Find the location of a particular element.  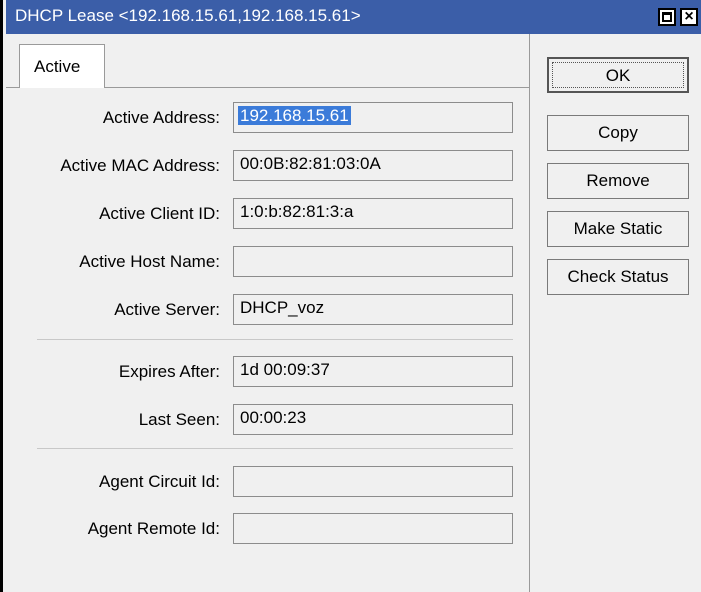

remove-button: Remove is located at coordinates (618, 181).